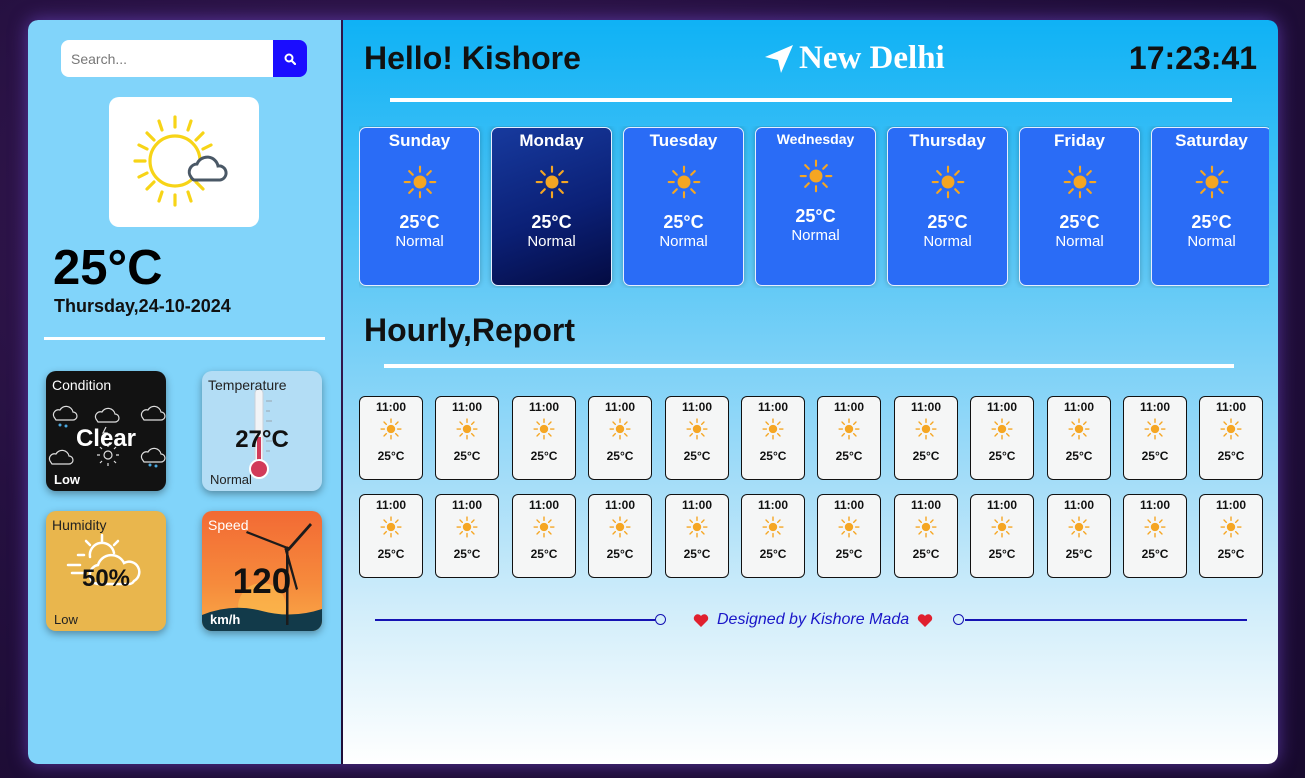 This screenshot has width=1305, height=778. I want to click on day-card-monday: Monday 25°C Normal, so click(551, 206).